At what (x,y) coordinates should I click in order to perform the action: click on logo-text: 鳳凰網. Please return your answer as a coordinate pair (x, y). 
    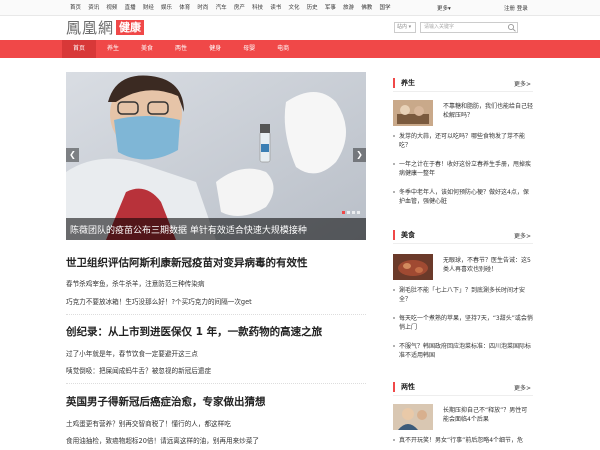
    Looking at the image, I should click on (90, 27).